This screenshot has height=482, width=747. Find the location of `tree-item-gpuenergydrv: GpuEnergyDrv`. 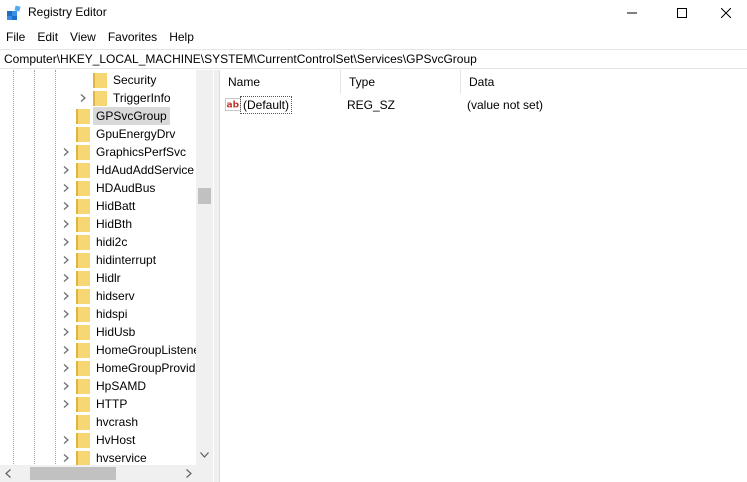

tree-item-gpuenergydrv: GpuEnergyDrv is located at coordinates (98, 134).